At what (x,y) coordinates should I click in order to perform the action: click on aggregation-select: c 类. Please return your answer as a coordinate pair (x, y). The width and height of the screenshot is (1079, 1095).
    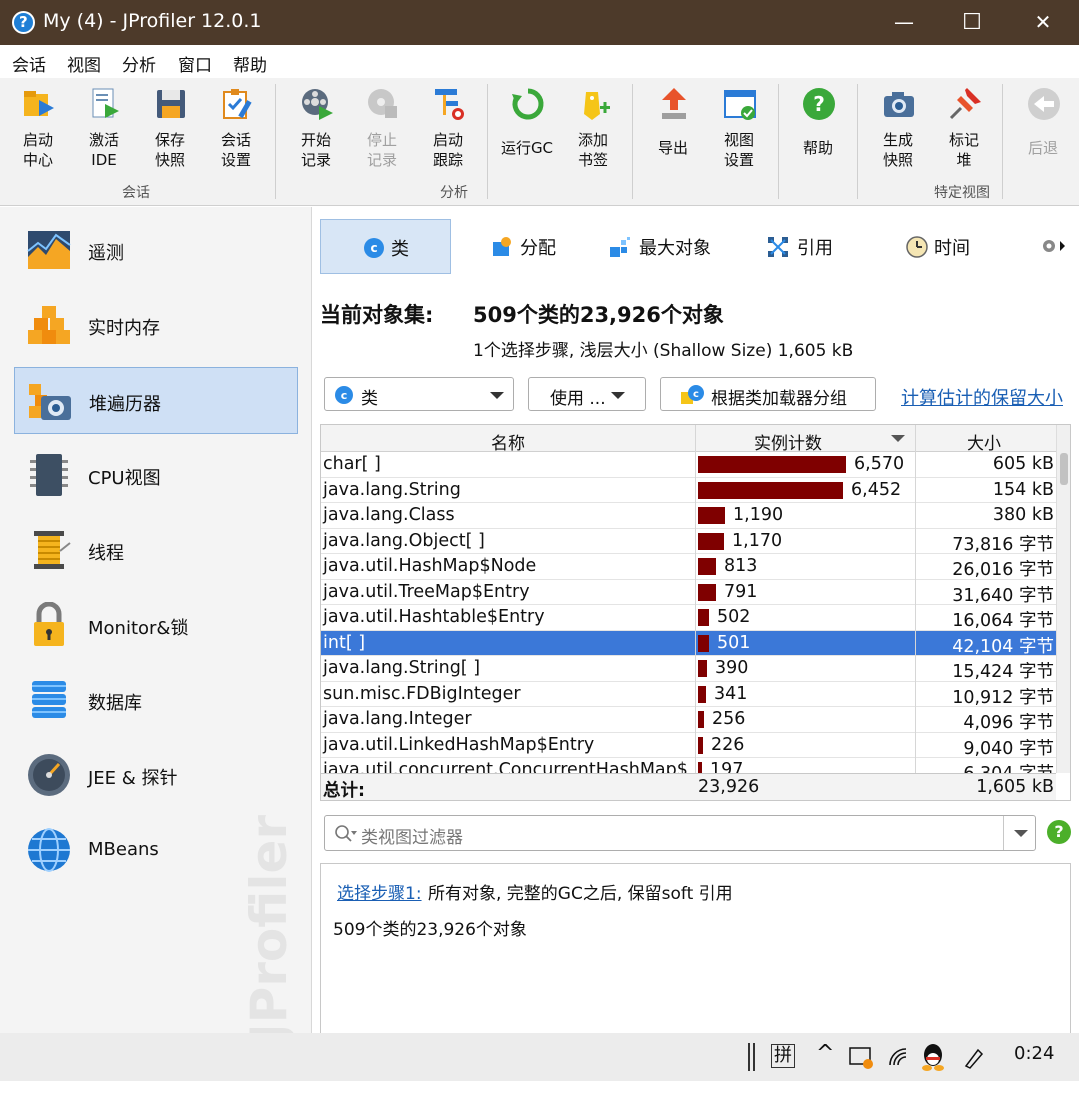
    Looking at the image, I should click on (419, 394).